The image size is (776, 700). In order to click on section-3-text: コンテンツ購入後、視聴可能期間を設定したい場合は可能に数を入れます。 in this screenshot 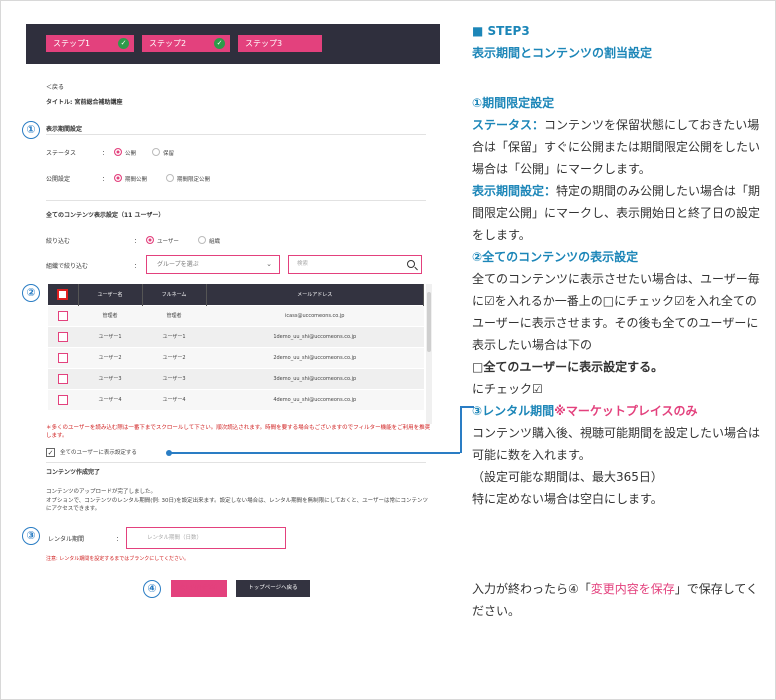, I will do `click(616, 444)`.